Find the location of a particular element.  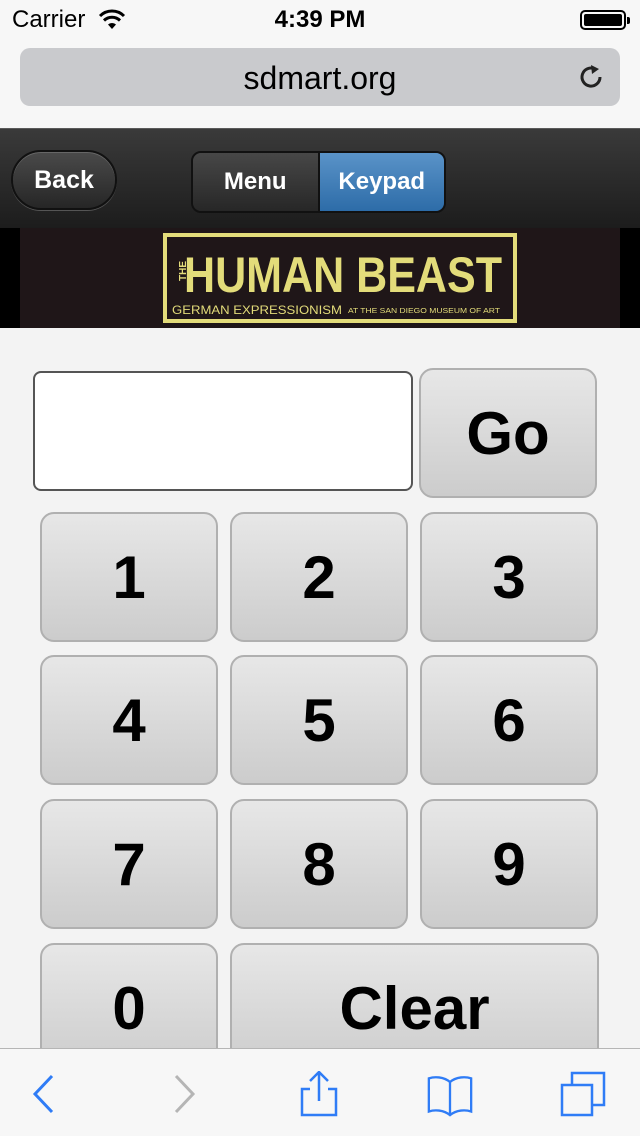

top-chrome: Carrier 4:39 PM sdmart.org is located at coordinates (320, 64).